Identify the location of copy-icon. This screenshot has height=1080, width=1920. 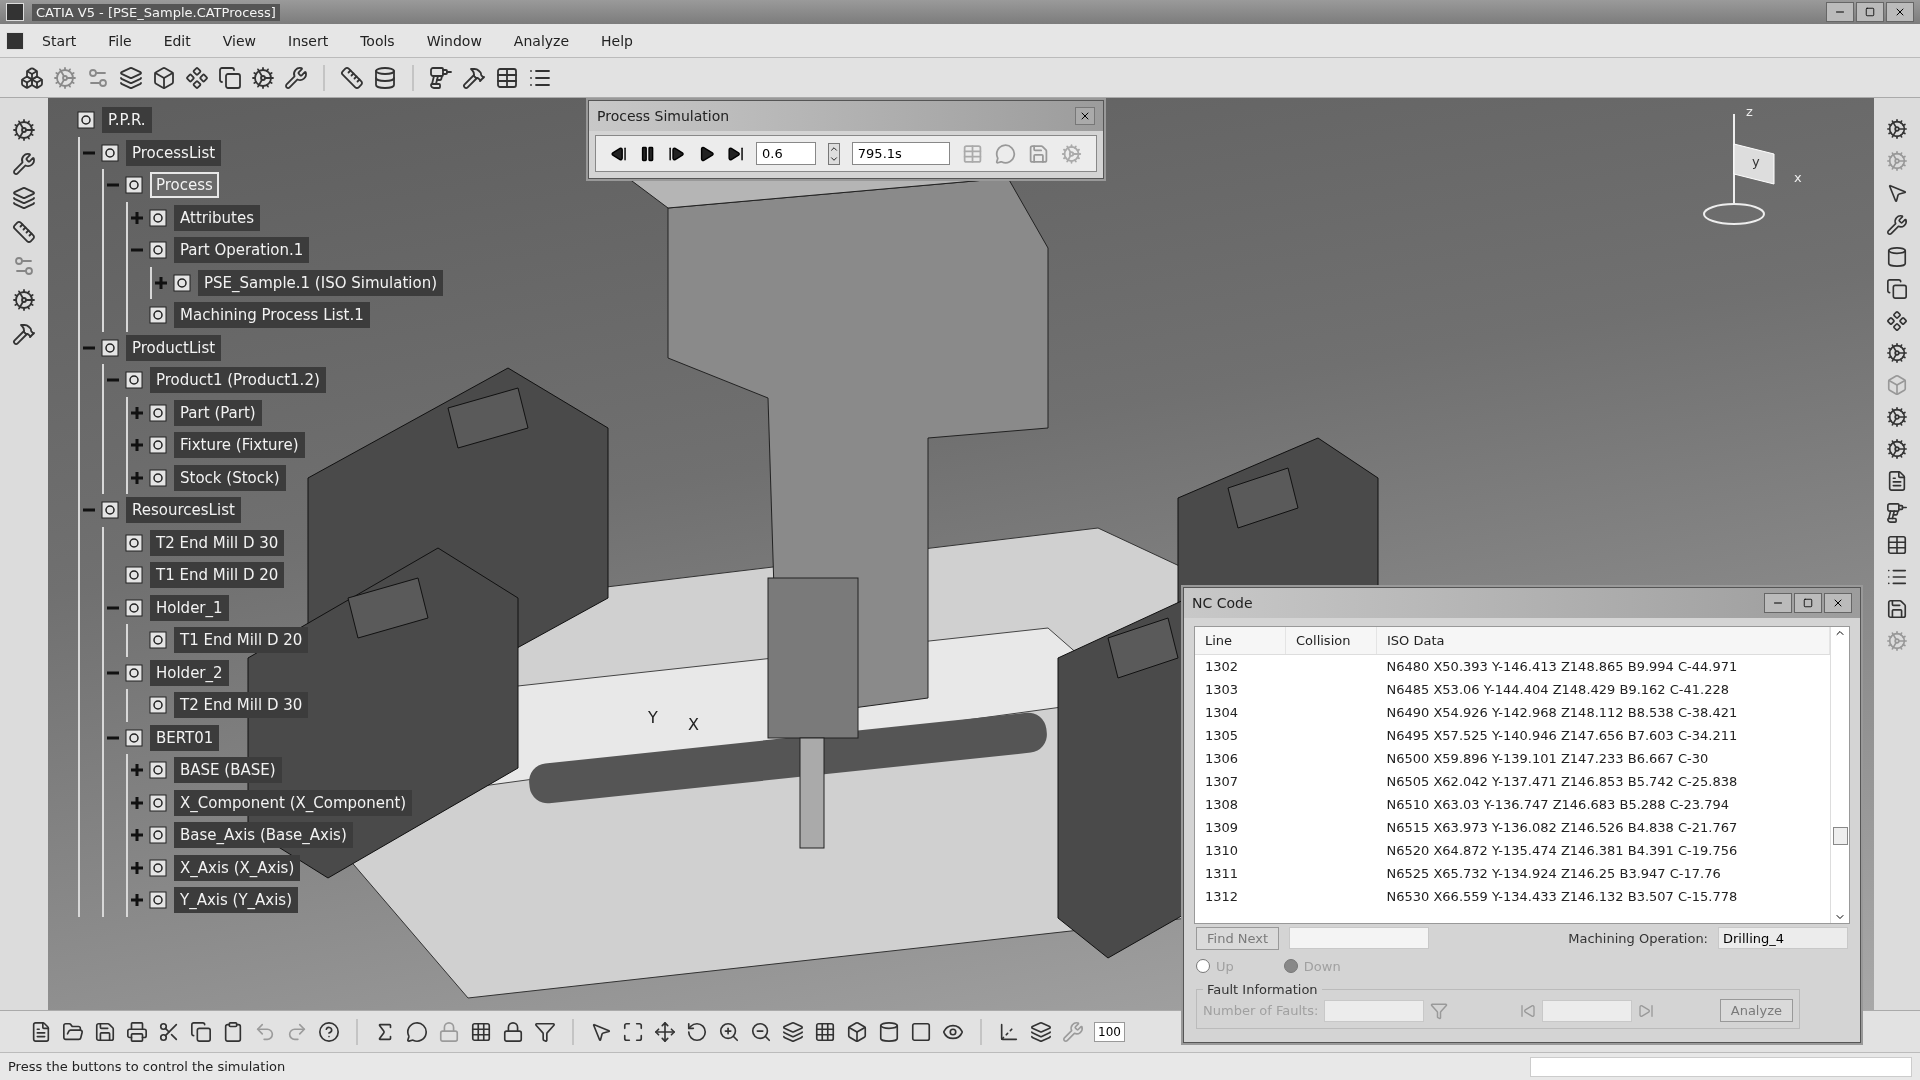
(230, 77).